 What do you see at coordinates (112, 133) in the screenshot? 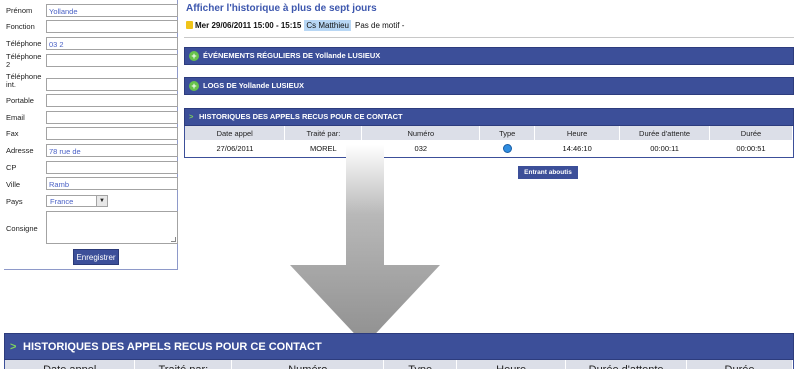
I see `fax-input` at bounding box center [112, 133].